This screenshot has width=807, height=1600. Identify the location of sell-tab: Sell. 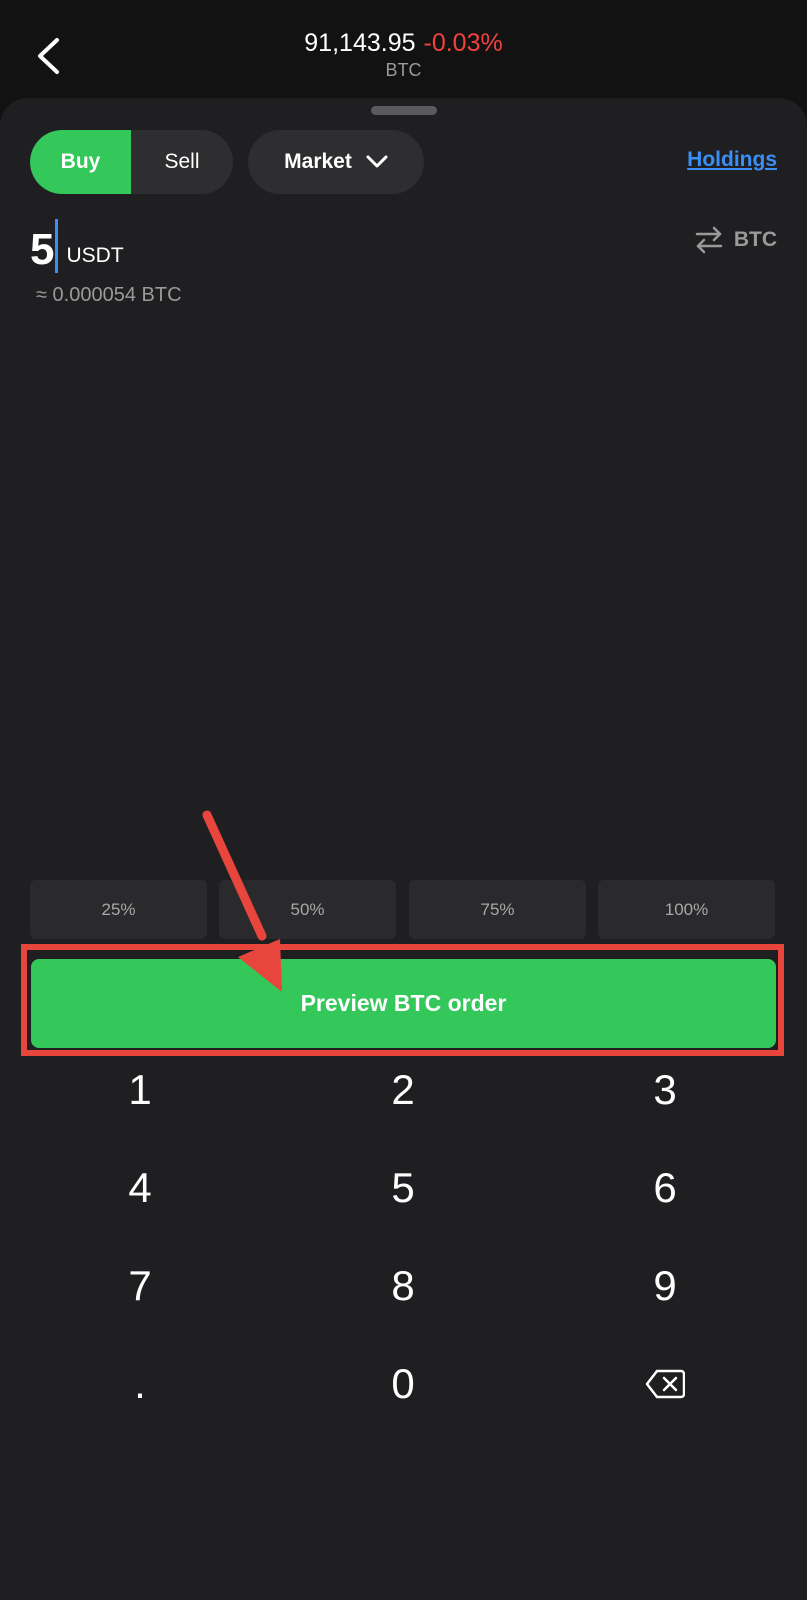
(182, 162).